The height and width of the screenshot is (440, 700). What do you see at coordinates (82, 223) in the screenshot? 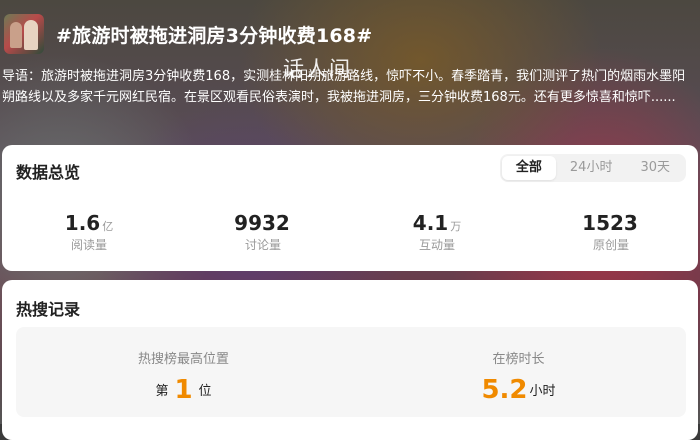
I see `stat-value: 1.6` at bounding box center [82, 223].